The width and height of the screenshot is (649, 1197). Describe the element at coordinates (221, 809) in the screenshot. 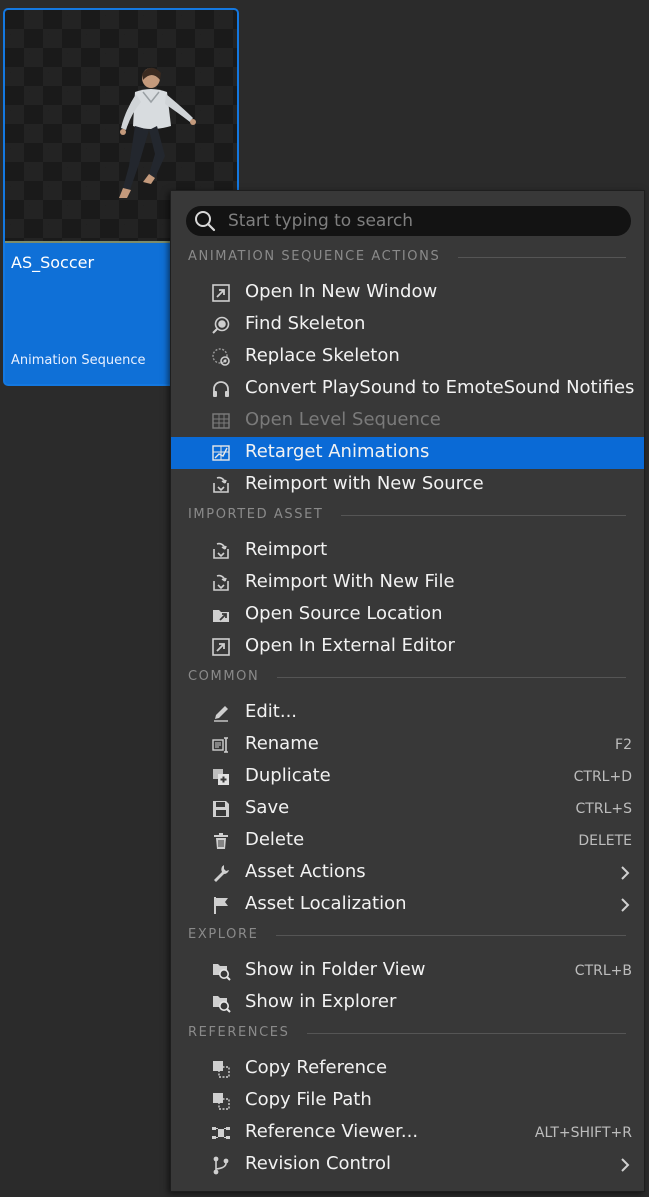

I see `save-icon` at that location.